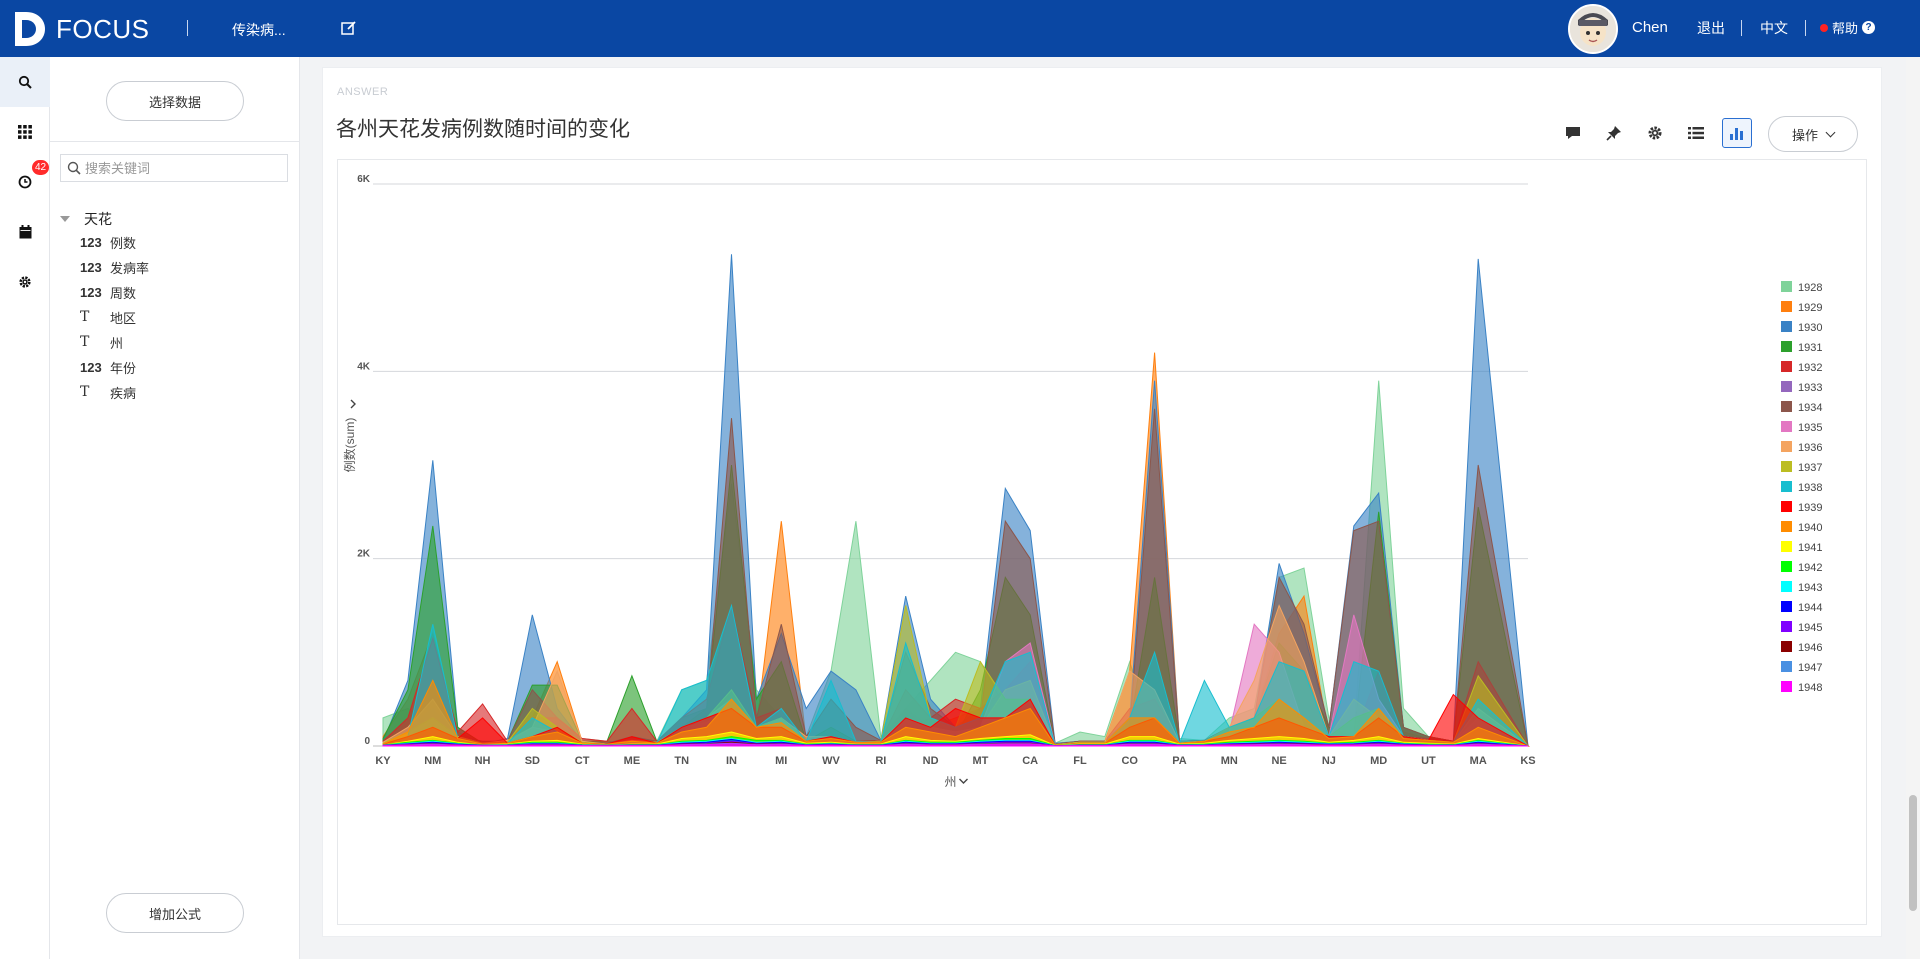 Image resolution: width=1920 pixels, height=959 pixels. I want to click on comment-button, so click(1573, 133).